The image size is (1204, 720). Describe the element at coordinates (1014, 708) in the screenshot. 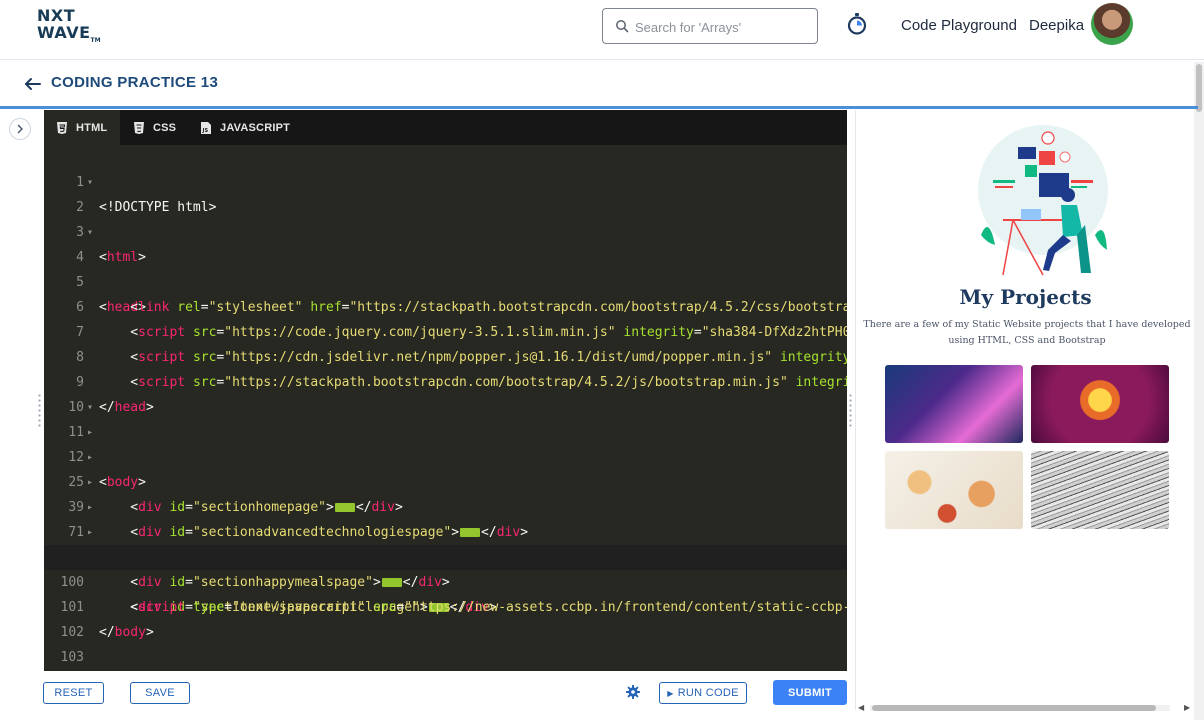

I see `scroll-thumb` at that location.